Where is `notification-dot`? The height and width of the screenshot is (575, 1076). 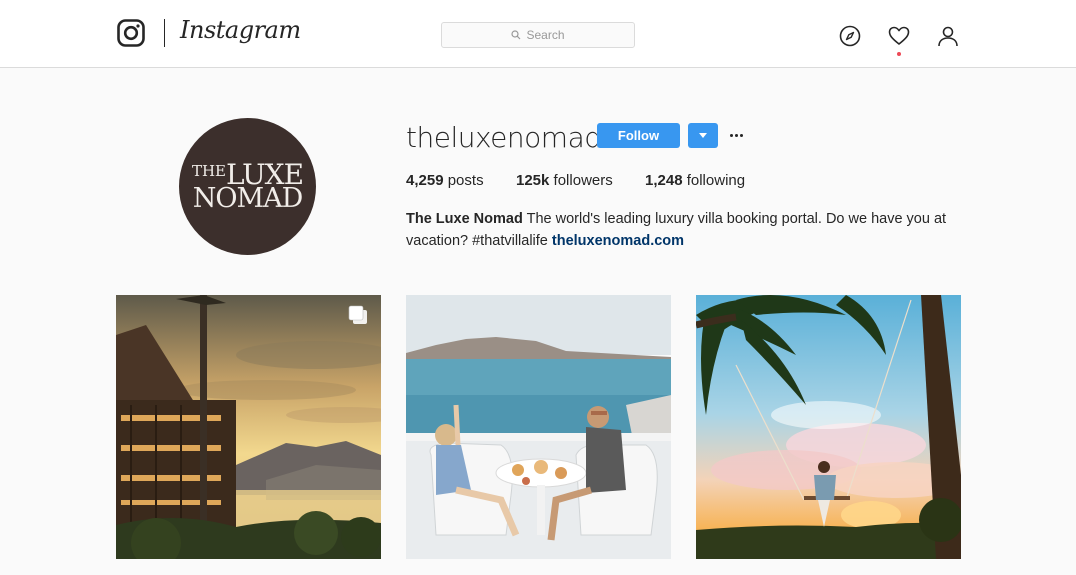
notification-dot is located at coordinates (899, 54).